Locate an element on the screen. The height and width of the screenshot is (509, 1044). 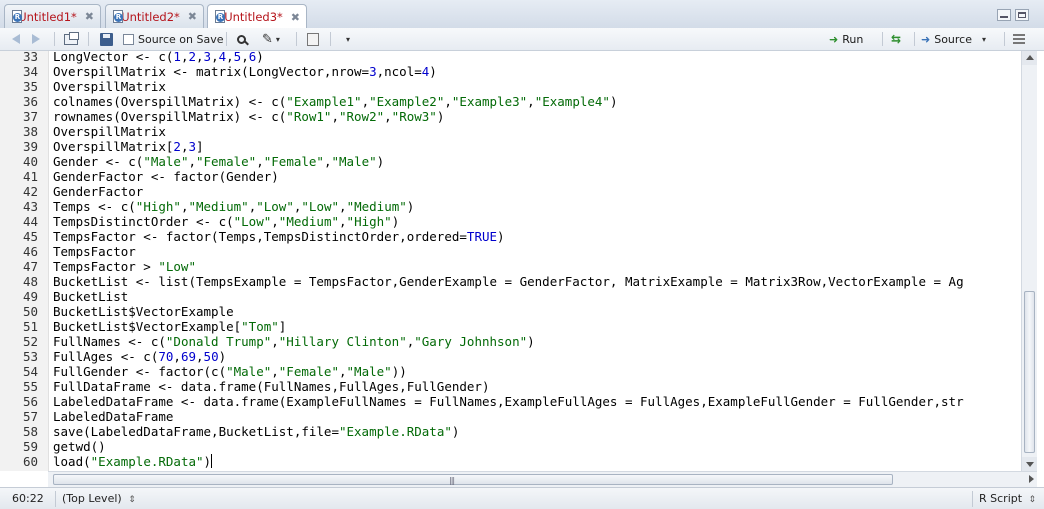
source-button: ➜ Source ▾ is located at coordinates (953, 39).